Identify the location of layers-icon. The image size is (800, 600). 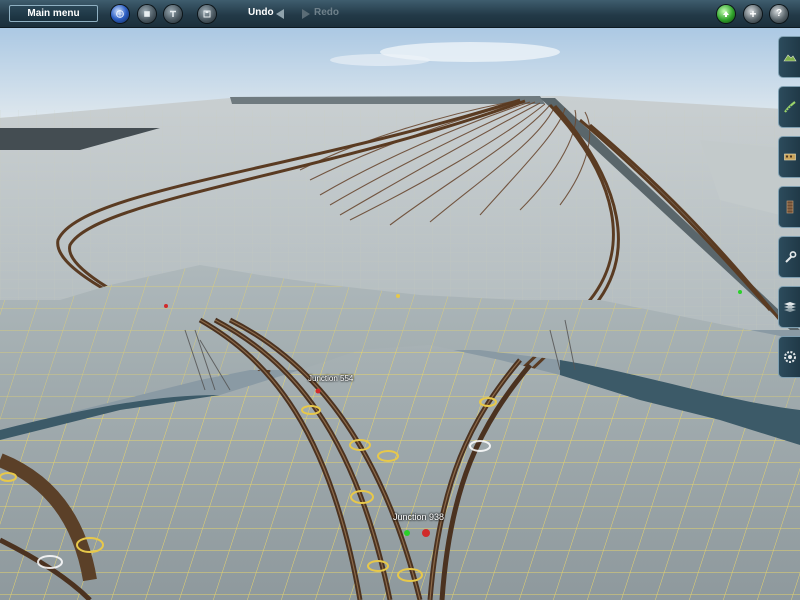
(789, 307).